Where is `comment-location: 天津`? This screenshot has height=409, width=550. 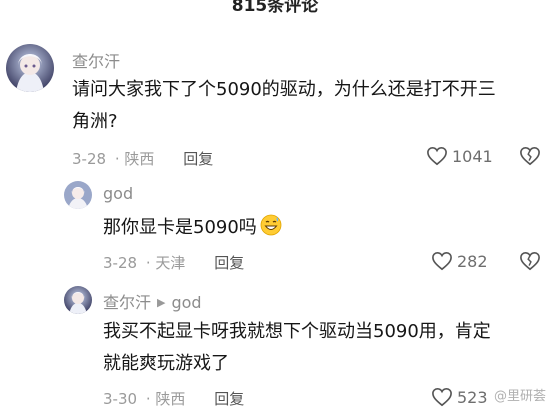 comment-location: 天津 is located at coordinates (170, 263).